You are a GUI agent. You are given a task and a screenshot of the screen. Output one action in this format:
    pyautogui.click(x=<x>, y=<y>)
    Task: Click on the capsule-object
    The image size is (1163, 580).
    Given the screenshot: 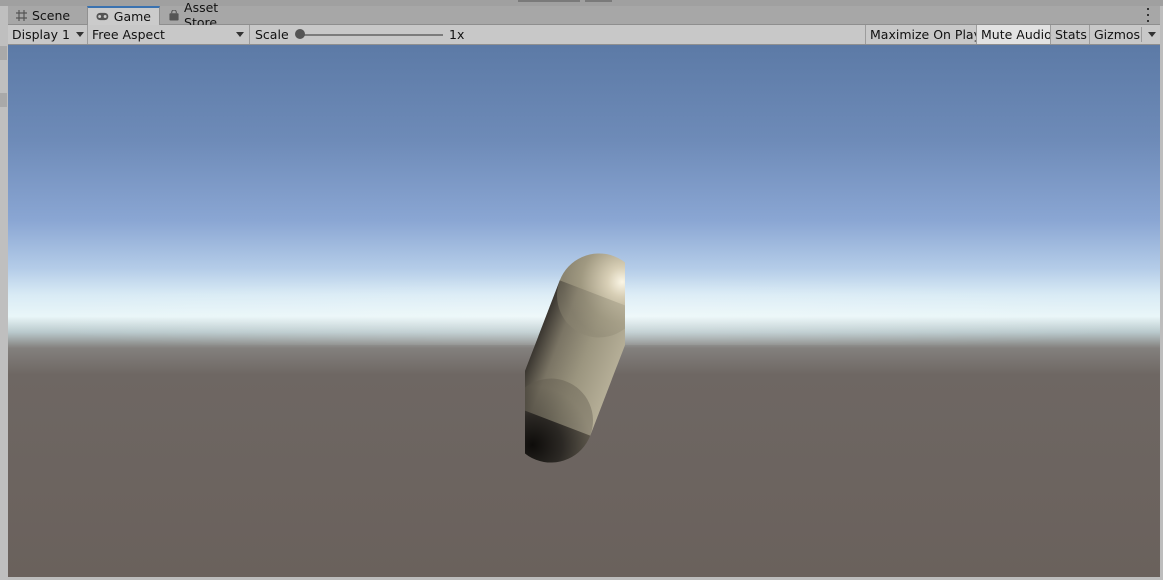 What is the action you would take?
    pyautogui.click(x=575, y=358)
    